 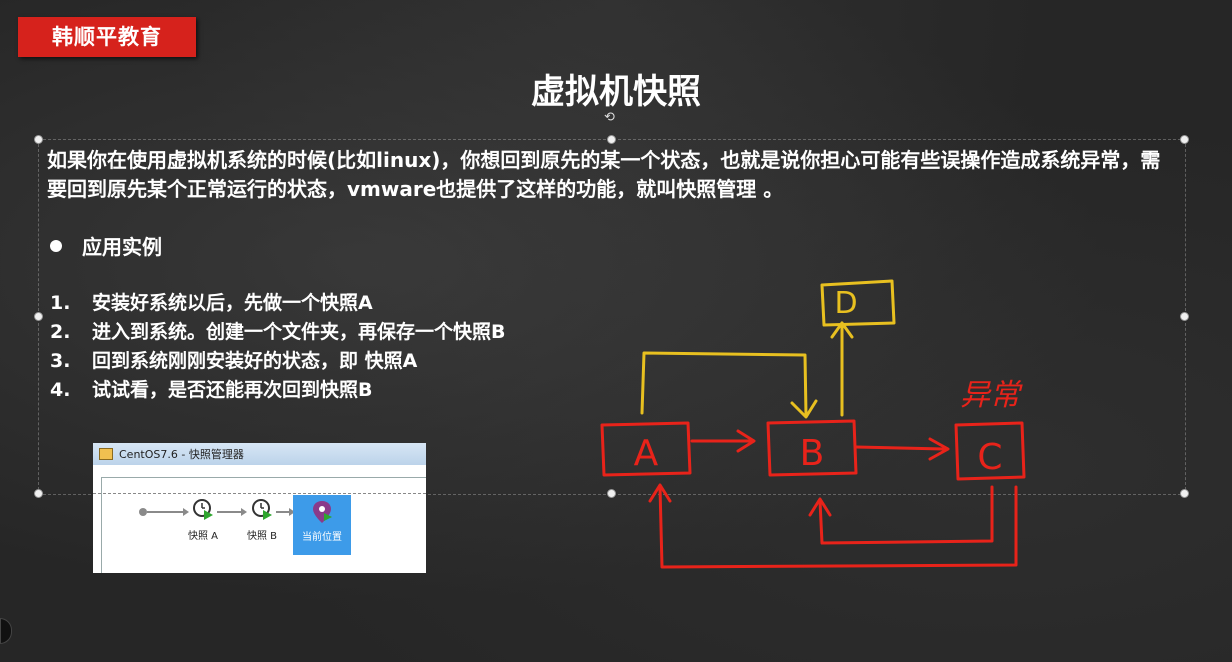 I want to click on list-item: 1. 安装好系统以后，先做一个快照A, so click(x=277, y=303).